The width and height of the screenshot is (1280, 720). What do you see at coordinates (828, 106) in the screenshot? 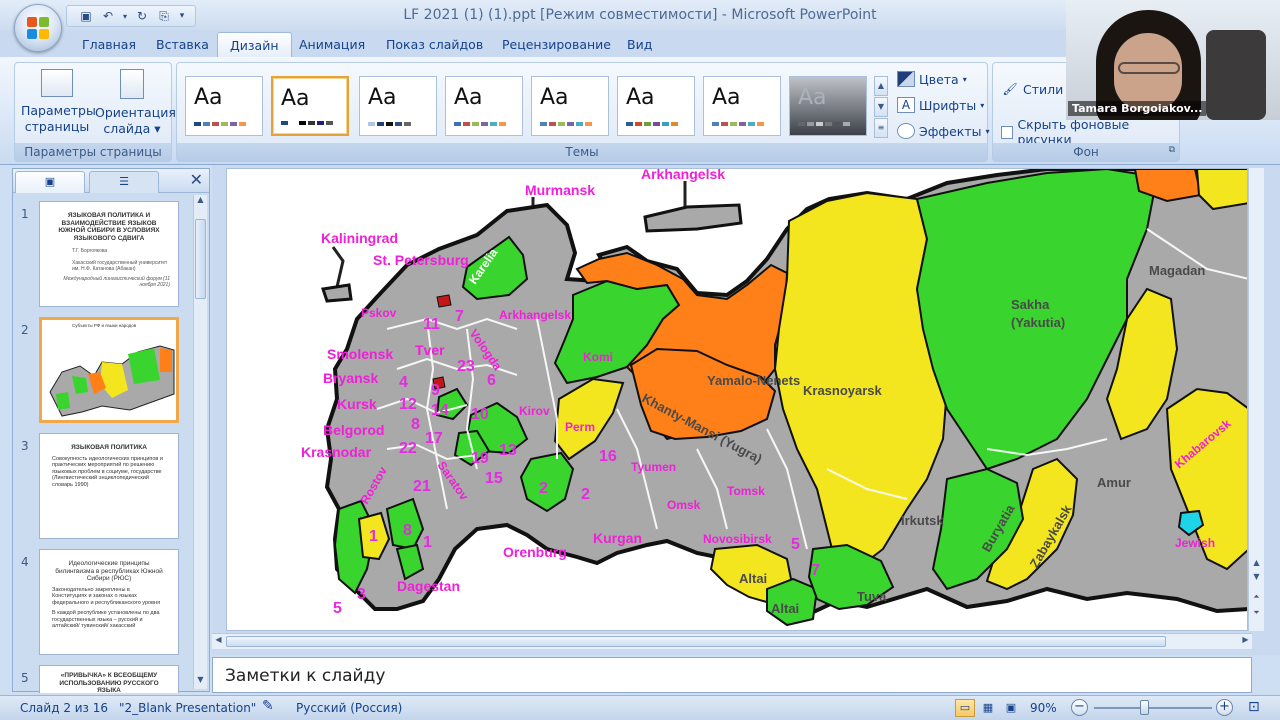
I see `theme-thumbnail-dark: Aa` at bounding box center [828, 106].